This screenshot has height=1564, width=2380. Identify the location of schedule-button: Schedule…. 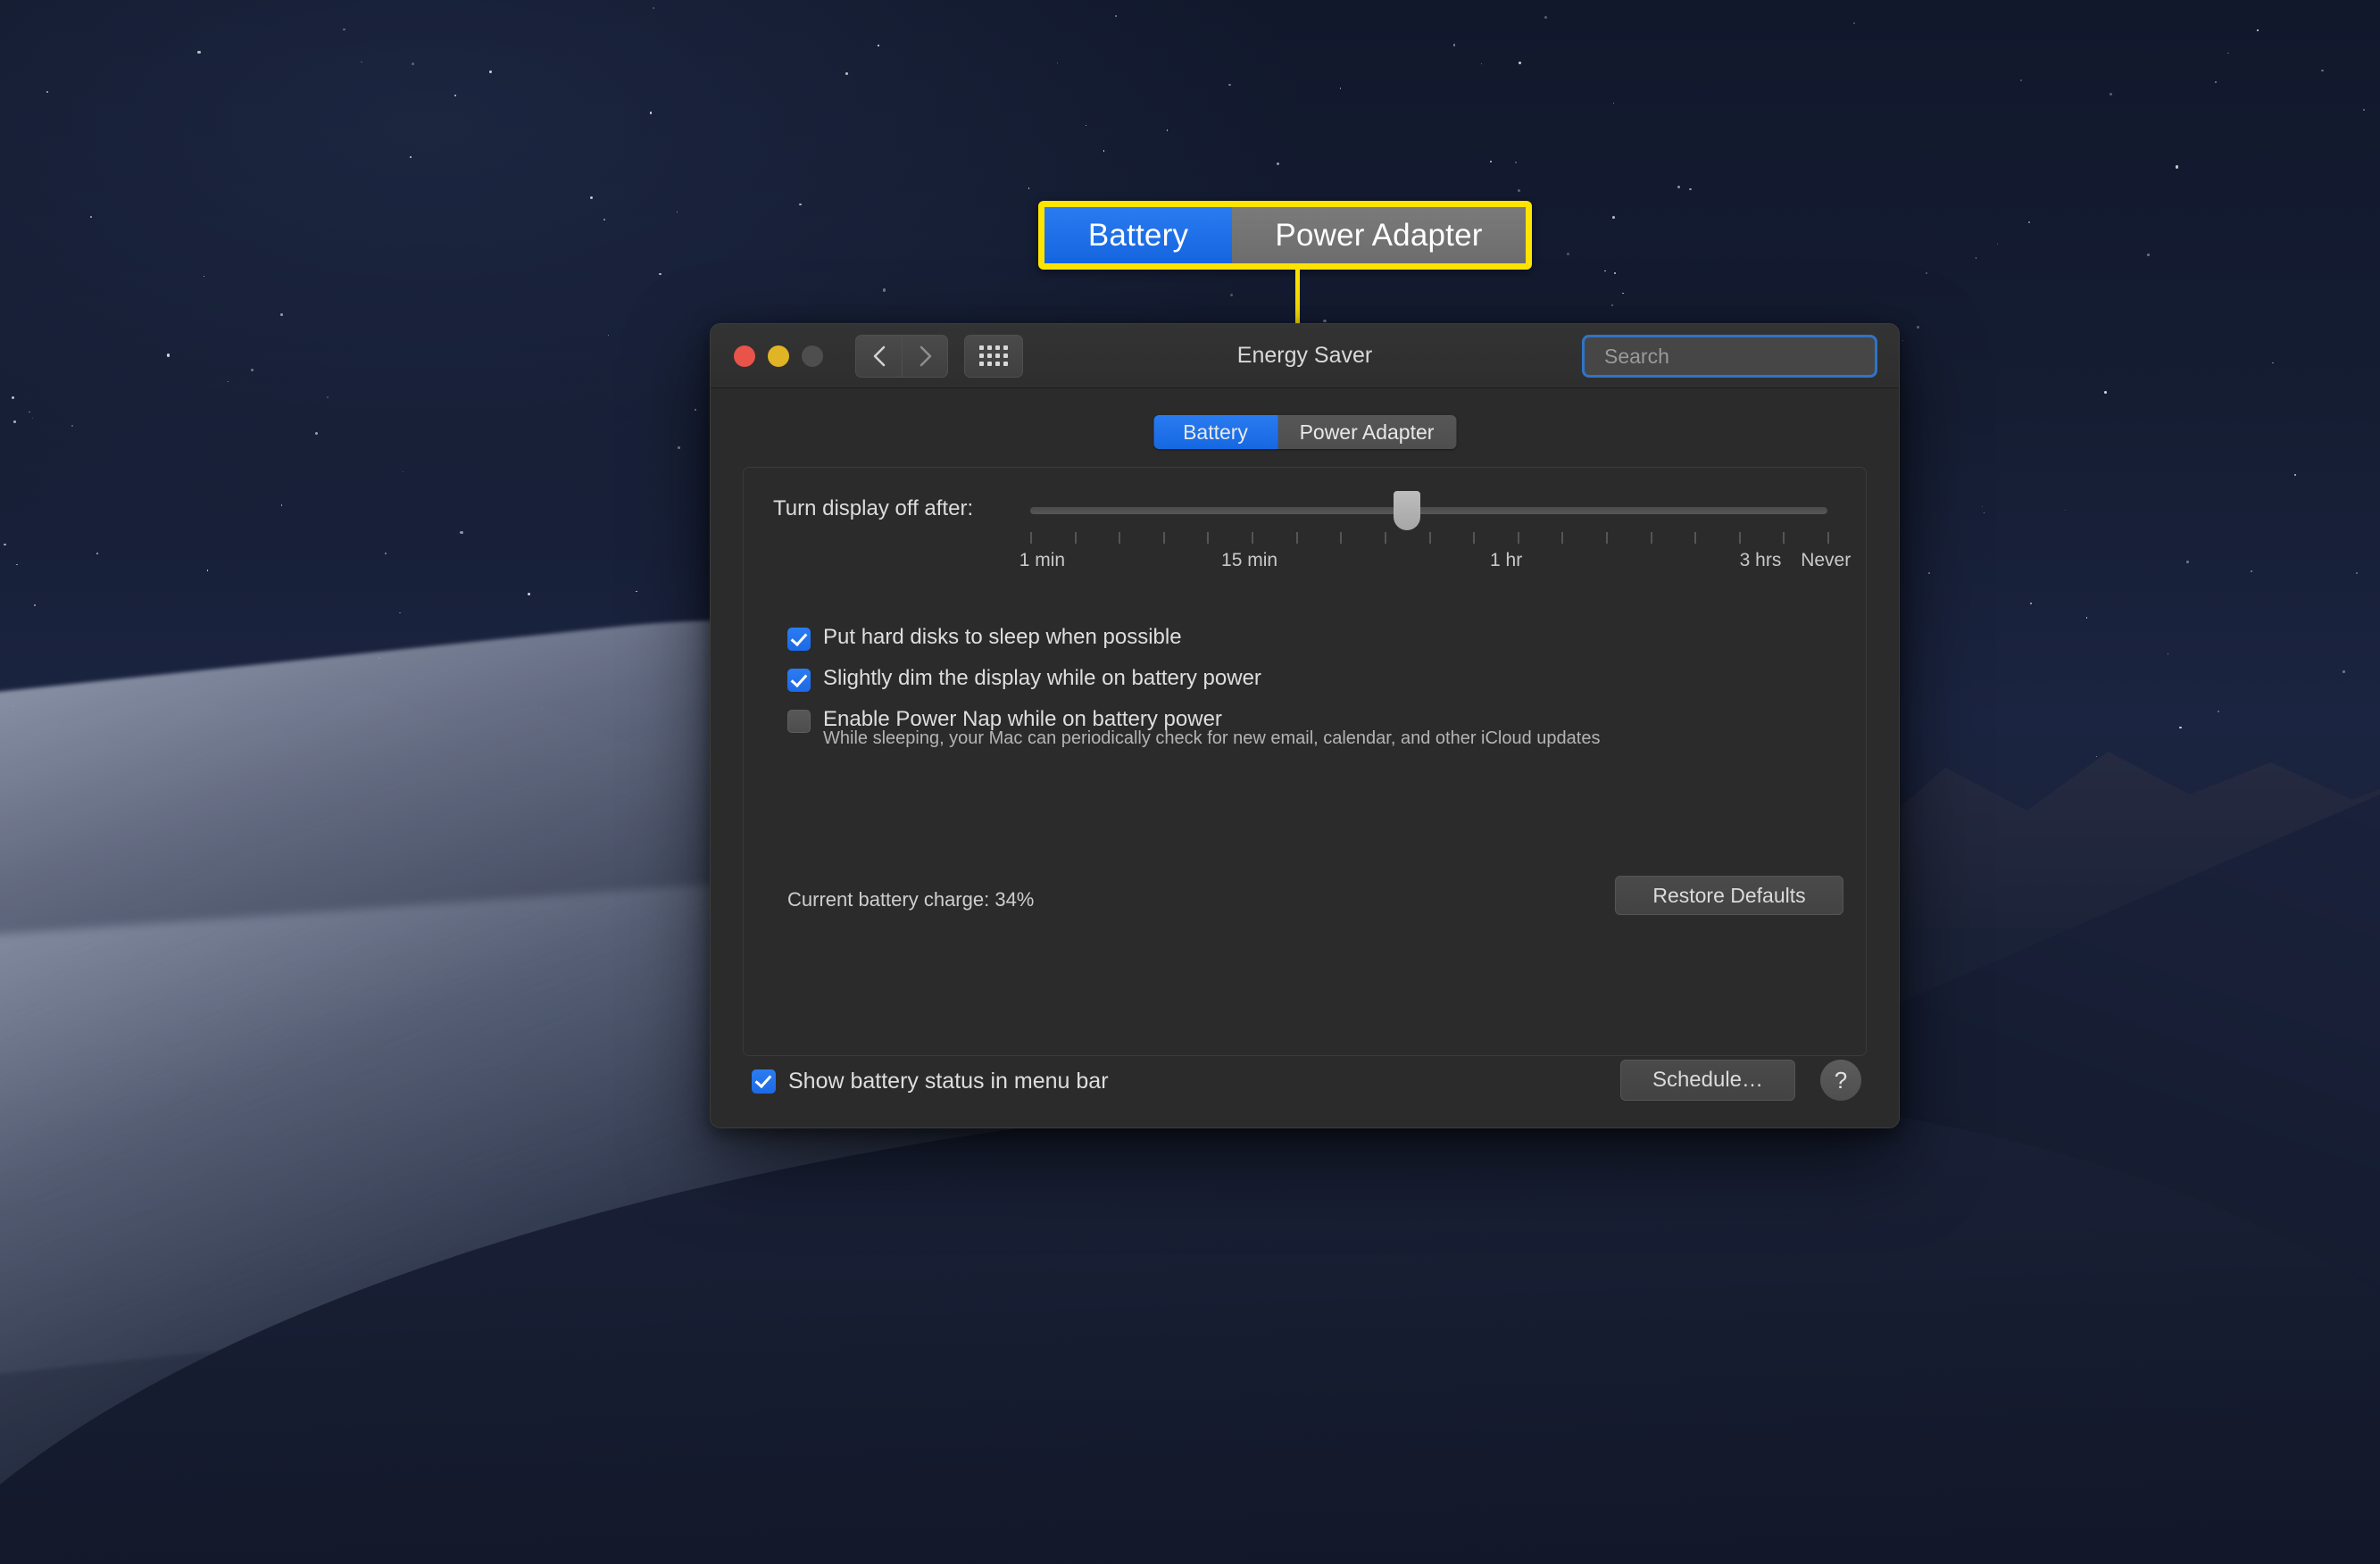
(1707, 1080).